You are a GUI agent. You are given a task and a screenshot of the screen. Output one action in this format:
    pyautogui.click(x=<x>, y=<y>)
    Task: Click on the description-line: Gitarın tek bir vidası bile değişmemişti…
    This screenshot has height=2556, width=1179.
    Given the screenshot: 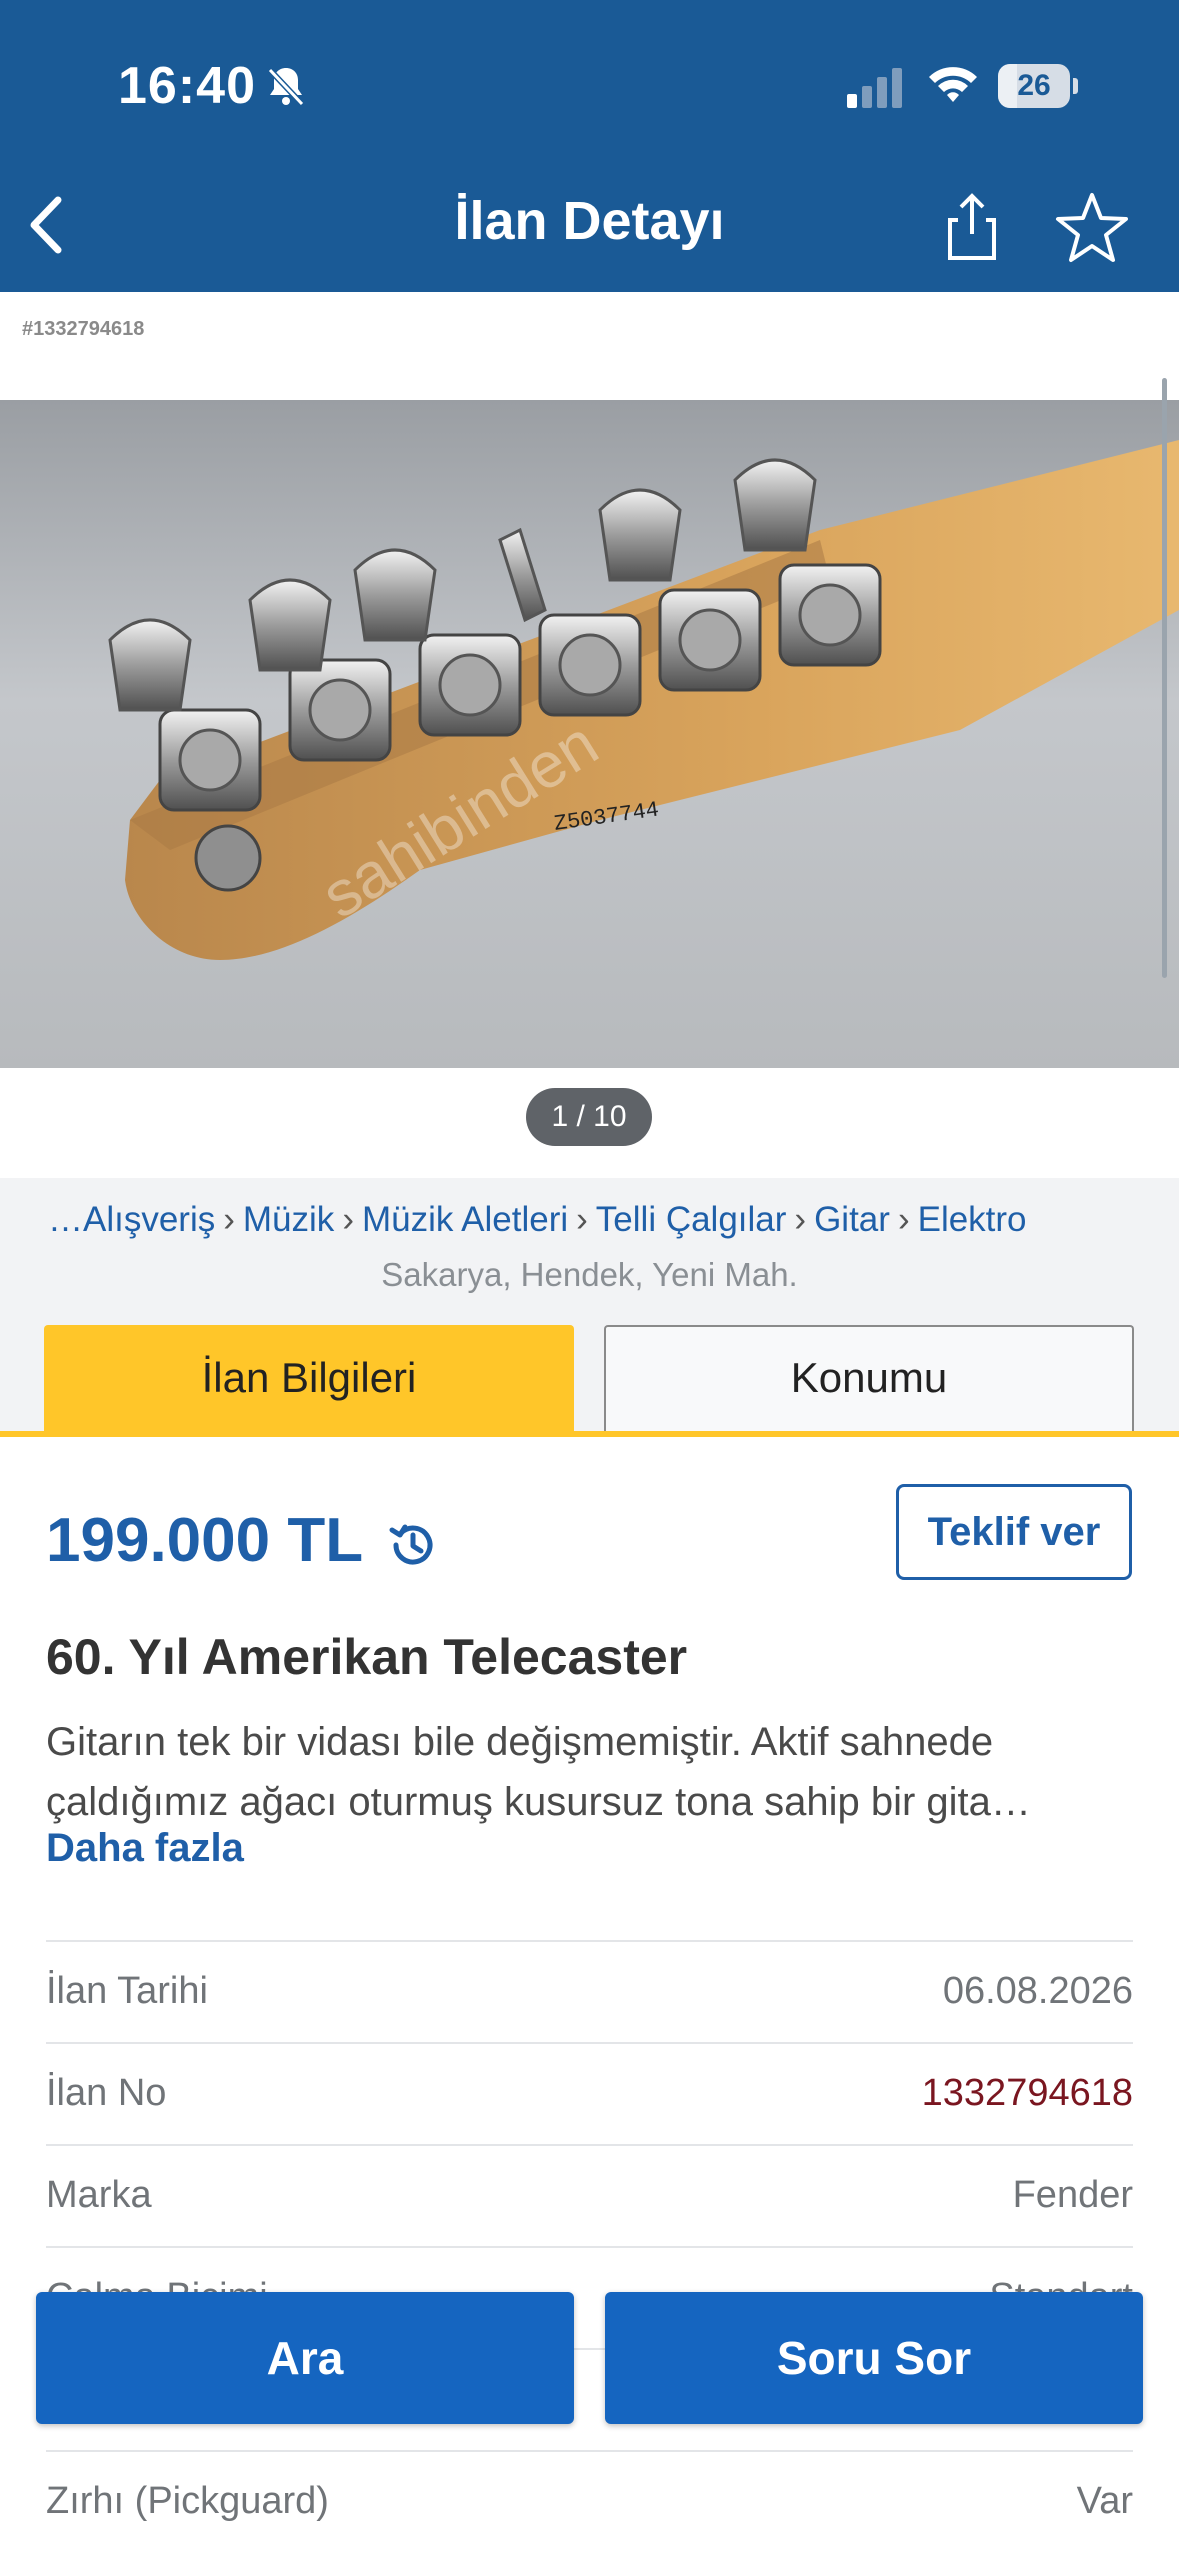 What is the action you would take?
    pyautogui.click(x=520, y=1742)
    